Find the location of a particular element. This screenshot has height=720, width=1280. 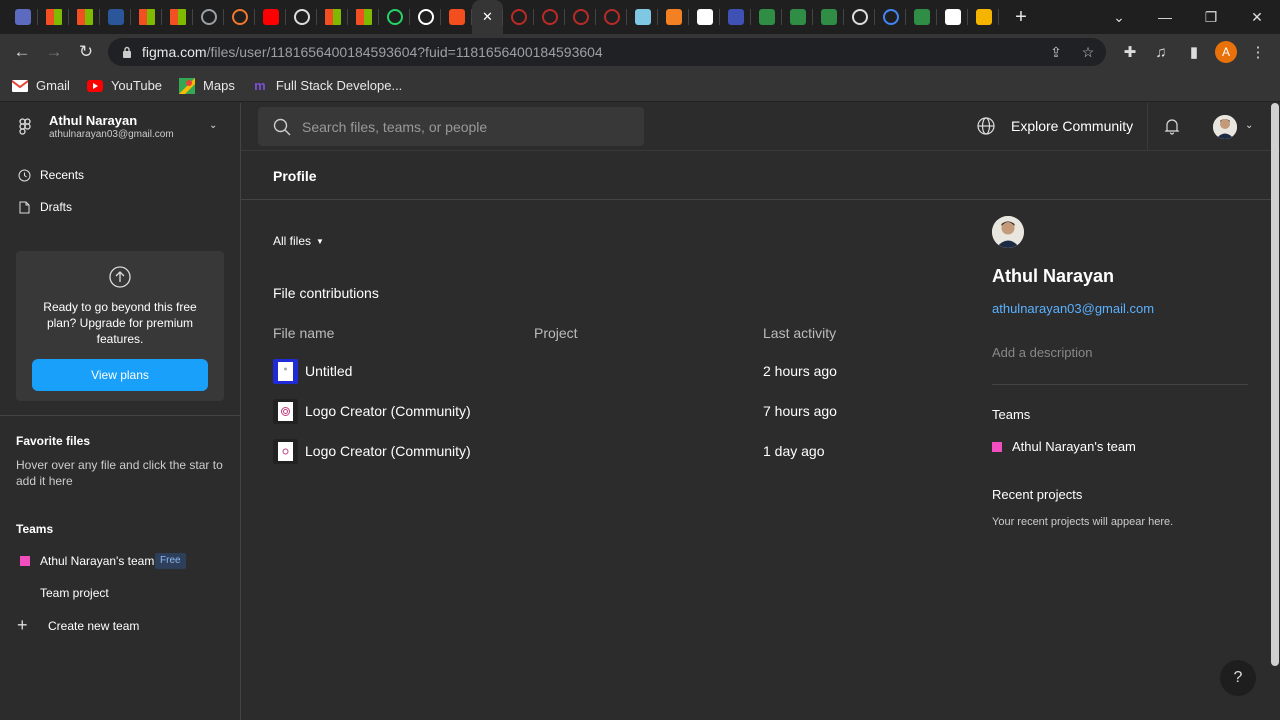

microsoft-icon is located at coordinates (363, 17).